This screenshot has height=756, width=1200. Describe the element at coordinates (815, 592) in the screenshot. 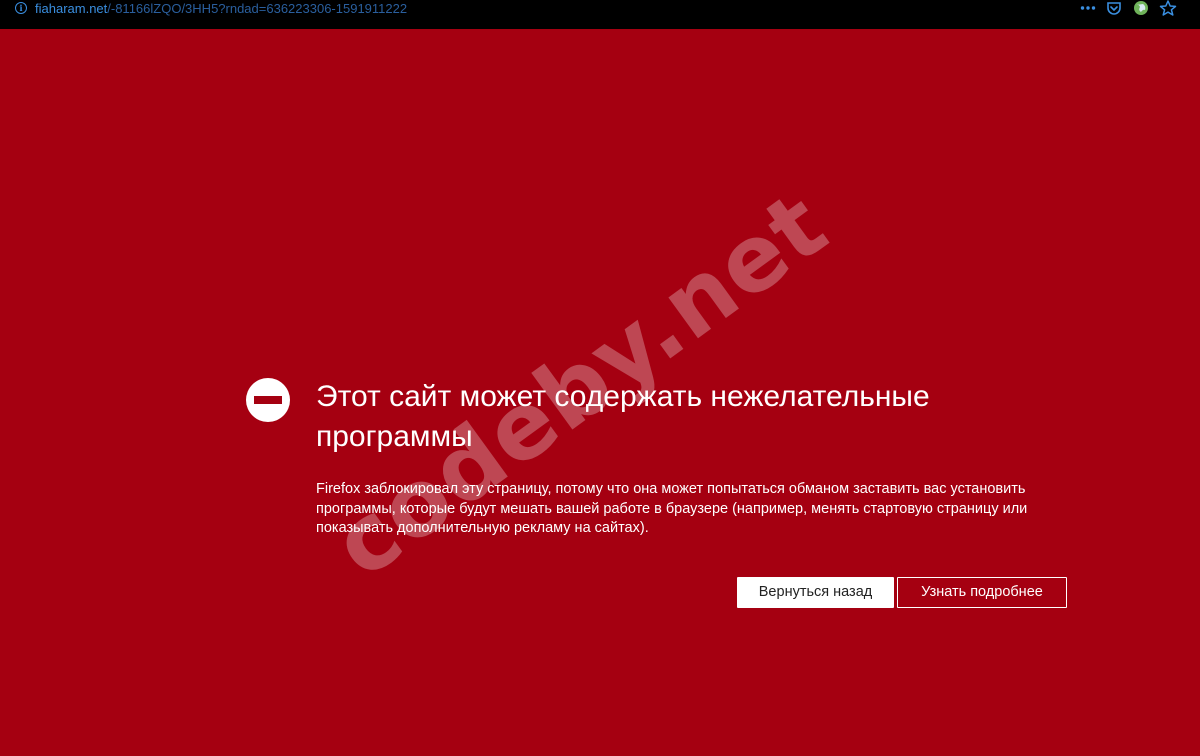

I see `go-back-button: Вернуться назад` at that location.